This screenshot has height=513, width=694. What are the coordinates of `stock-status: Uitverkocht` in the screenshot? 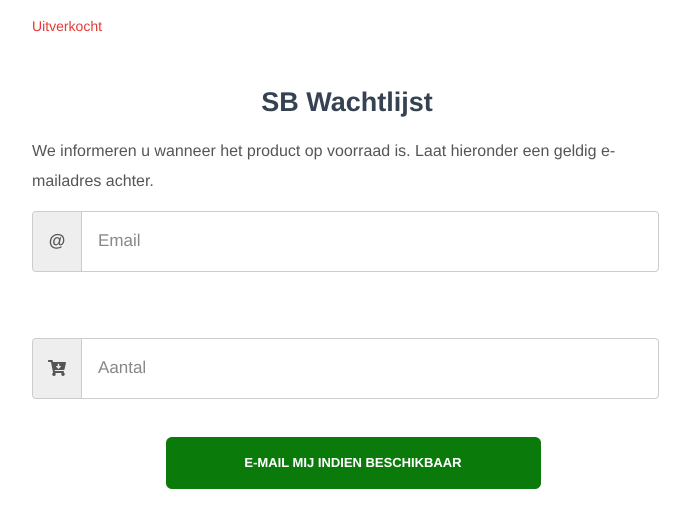 It's located at (68, 26).